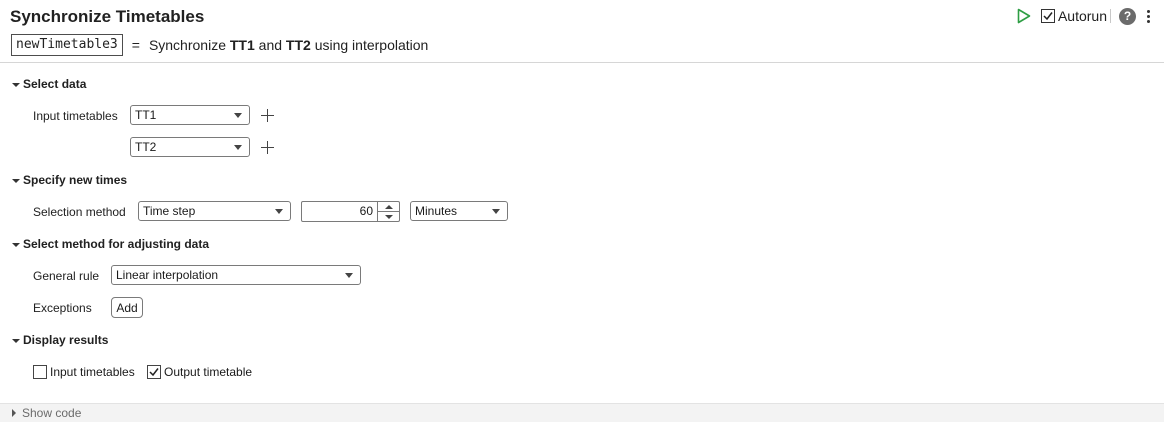 The width and height of the screenshot is (1164, 422). Describe the element at coordinates (270, 45) in the screenshot. I see `summary-and: and` at that location.